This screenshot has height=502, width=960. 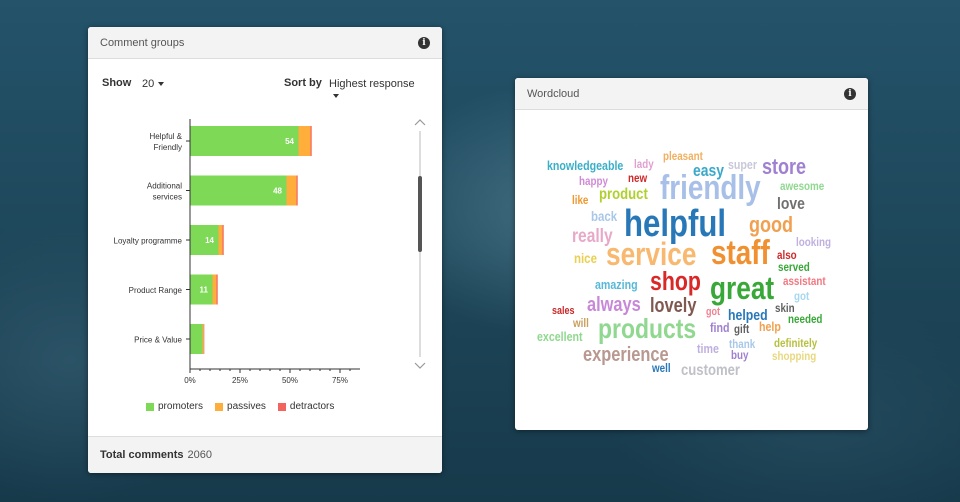 What do you see at coordinates (740, 355) in the screenshot?
I see `wordcloud-word: buy` at bounding box center [740, 355].